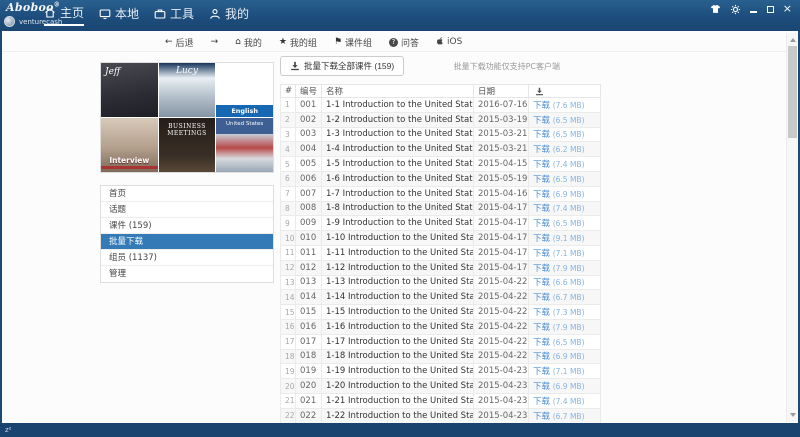 The height and width of the screenshot is (437, 800). Describe the element at coordinates (568, 327) in the screenshot. I see `file-size: (7.9 MB)` at that location.